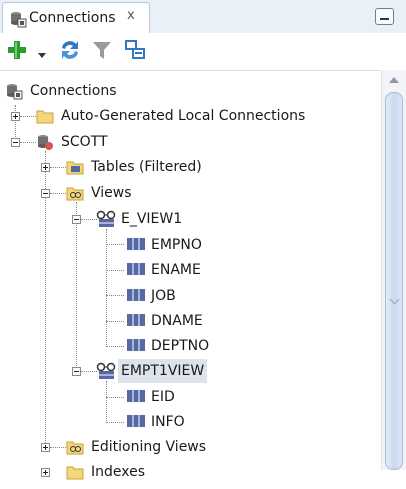  I want to click on tree-node-auto-generated: Auto-Generated Local Connections, so click(172, 116).